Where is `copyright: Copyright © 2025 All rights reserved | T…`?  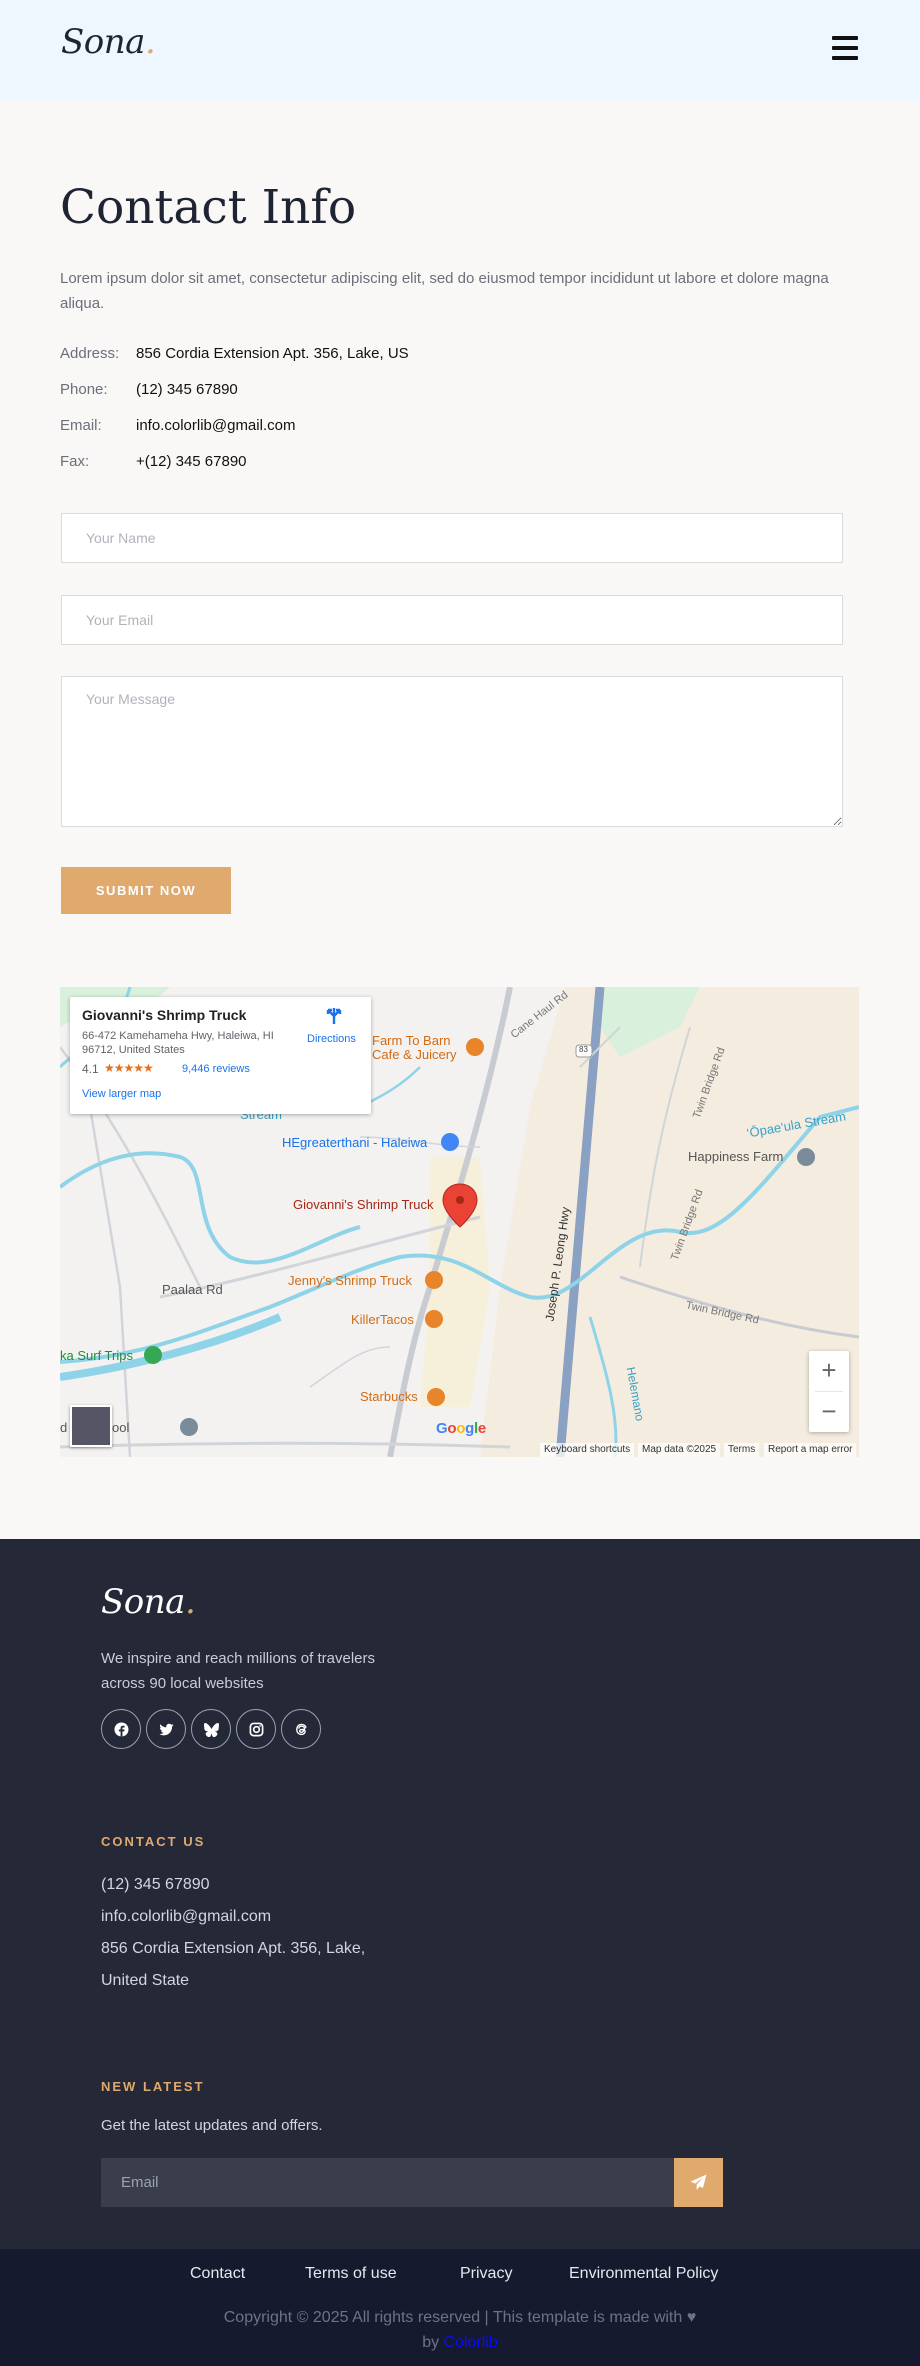
copyright: Copyright © 2025 All rights reserved | T… is located at coordinates (460, 2330).